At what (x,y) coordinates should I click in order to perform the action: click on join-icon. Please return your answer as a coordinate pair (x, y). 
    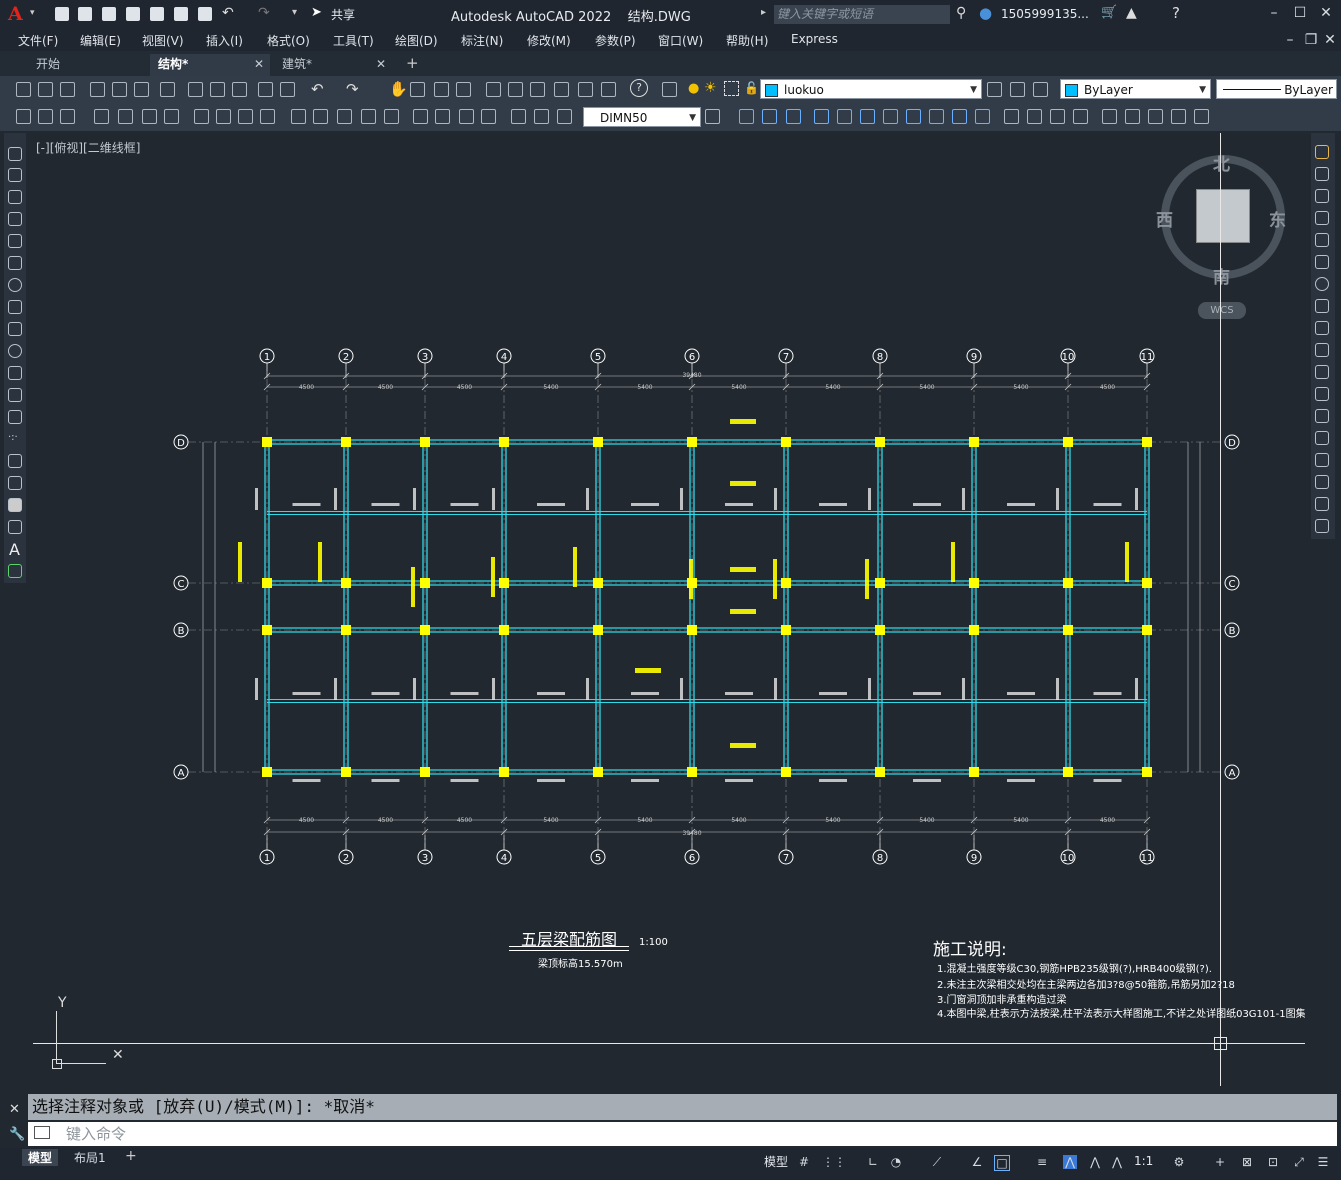
    Looking at the image, I should click on (1011, 116).